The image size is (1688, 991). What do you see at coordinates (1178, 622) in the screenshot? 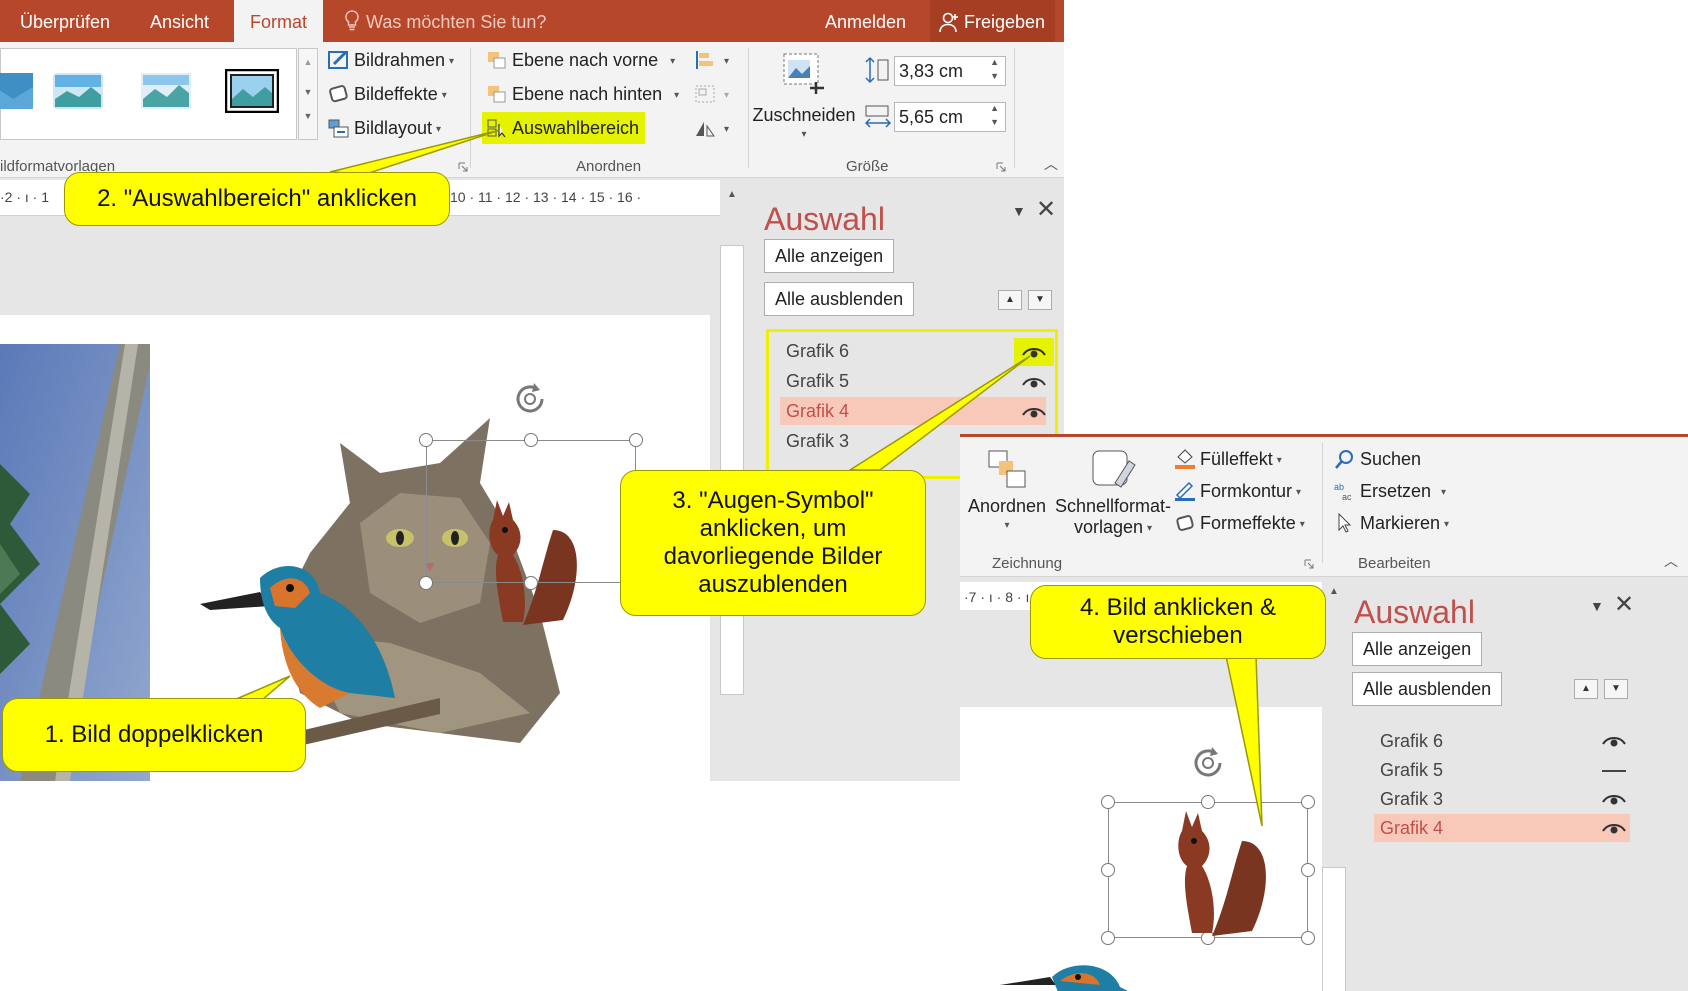
I see `callout-step4: 4. Bild anklicken & verschieben` at bounding box center [1178, 622].